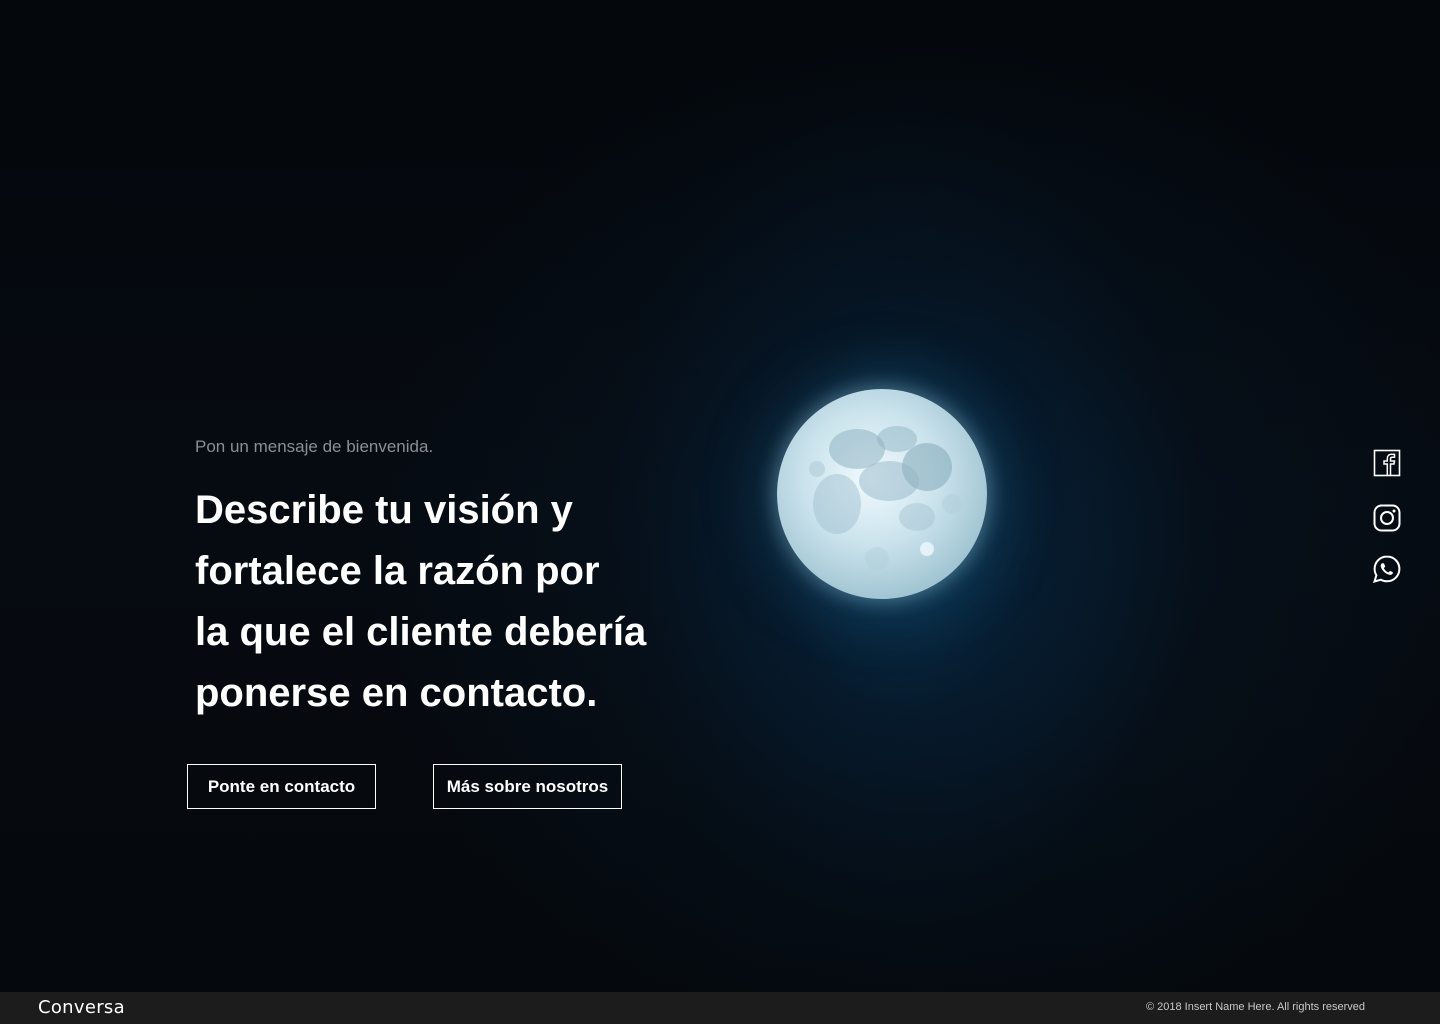 This screenshot has width=1440, height=1024. Describe the element at coordinates (396, 693) in the screenshot. I see `headline-line: ponerse en contacto.` at that location.